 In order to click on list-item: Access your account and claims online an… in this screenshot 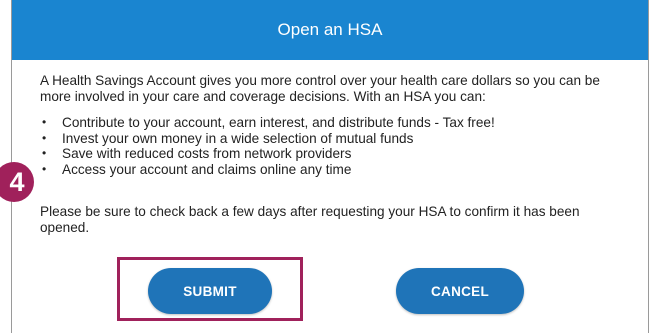, I will do `click(331, 170)`.